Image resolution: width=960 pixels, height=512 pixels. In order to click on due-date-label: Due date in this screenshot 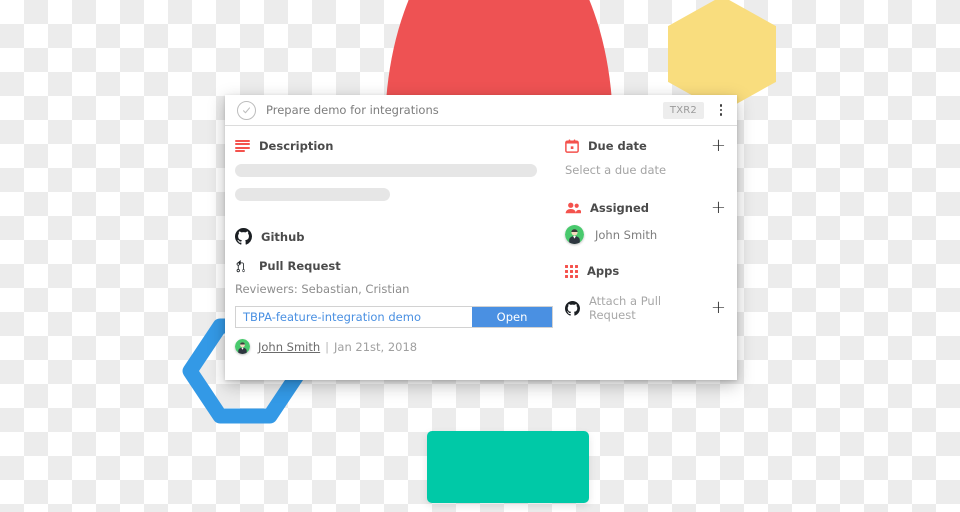, I will do `click(617, 146)`.